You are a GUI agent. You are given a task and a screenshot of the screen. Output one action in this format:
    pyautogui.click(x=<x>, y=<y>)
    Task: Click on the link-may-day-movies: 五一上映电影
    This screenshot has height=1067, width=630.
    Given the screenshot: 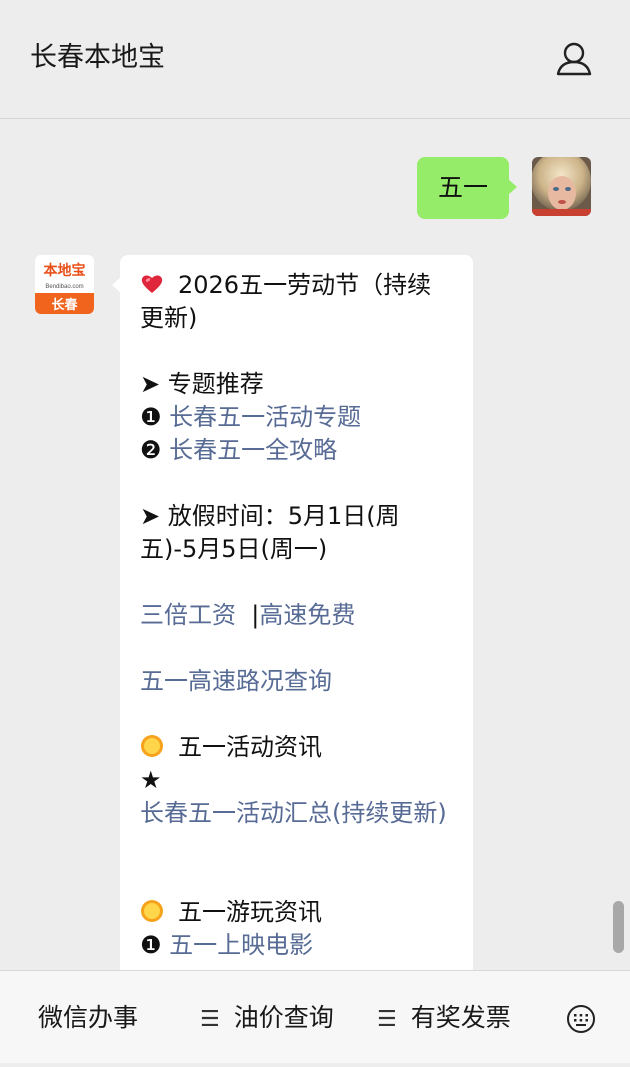 What is the action you would take?
    pyautogui.click(x=241, y=945)
    